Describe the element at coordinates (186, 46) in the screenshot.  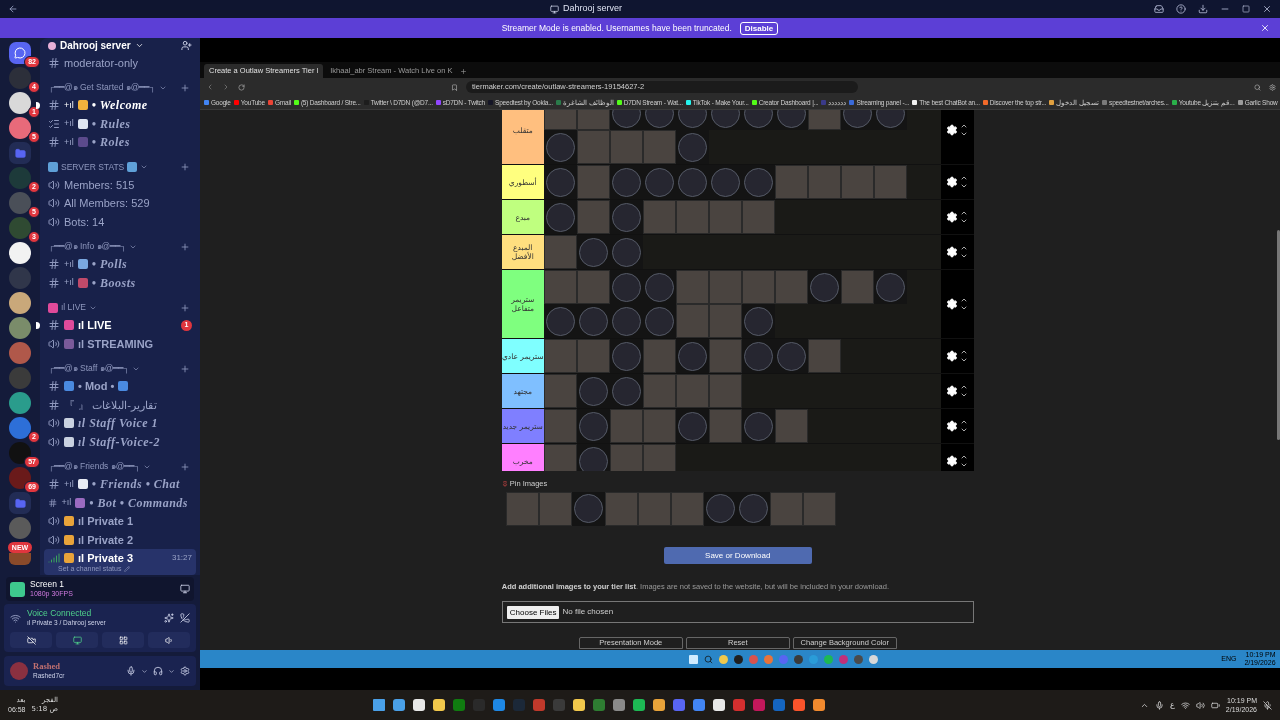
I see `invite-icon` at that location.